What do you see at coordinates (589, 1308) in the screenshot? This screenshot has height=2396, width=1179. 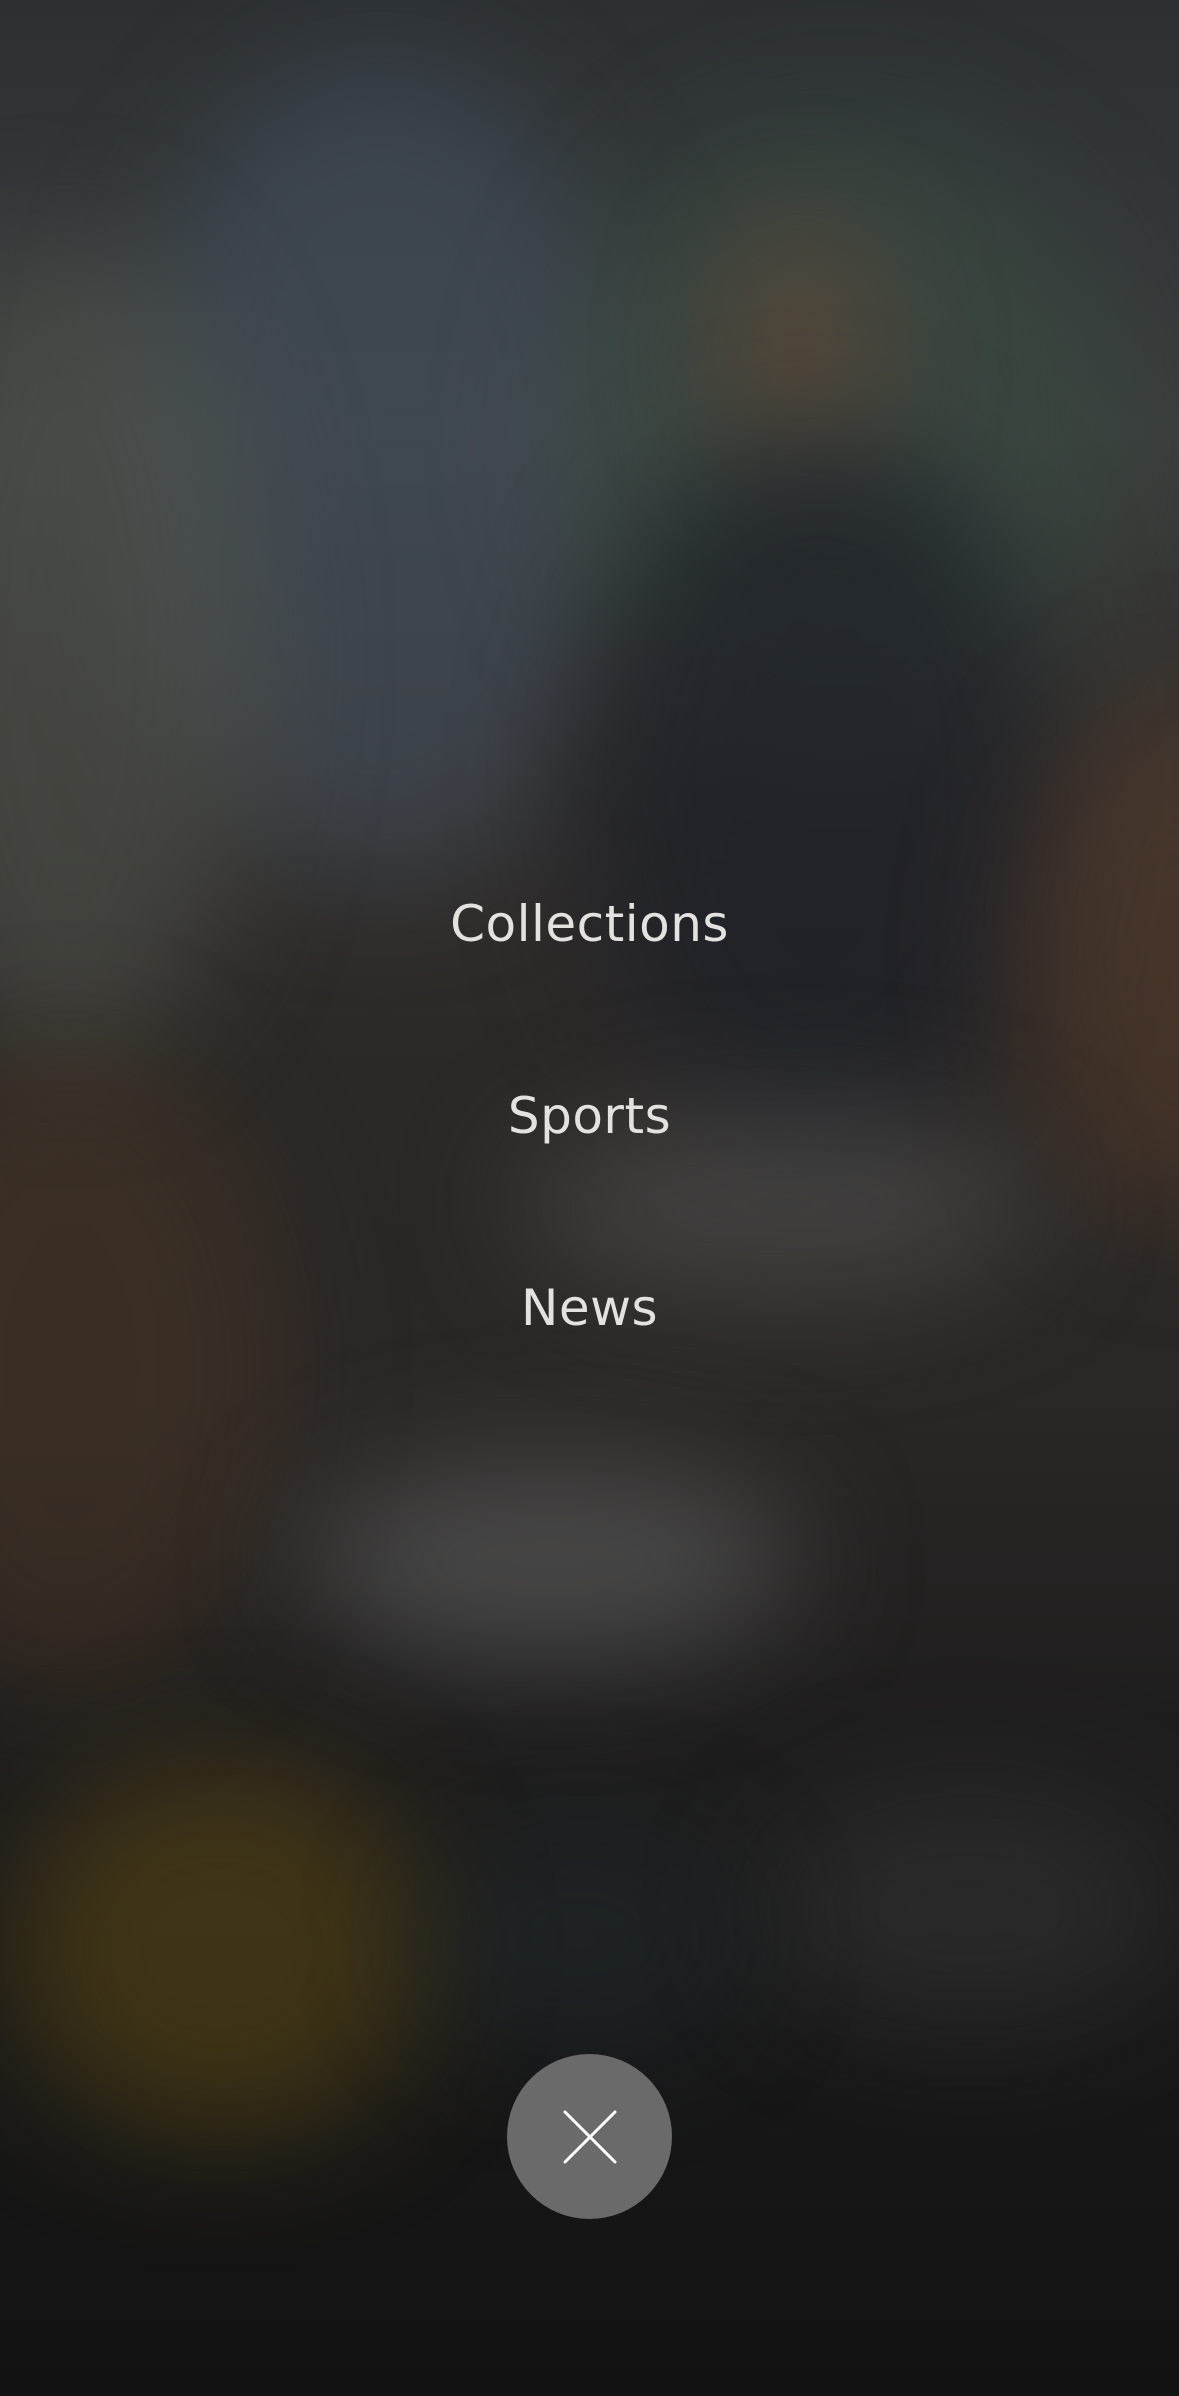 I see `menu-item-news: News` at bounding box center [589, 1308].